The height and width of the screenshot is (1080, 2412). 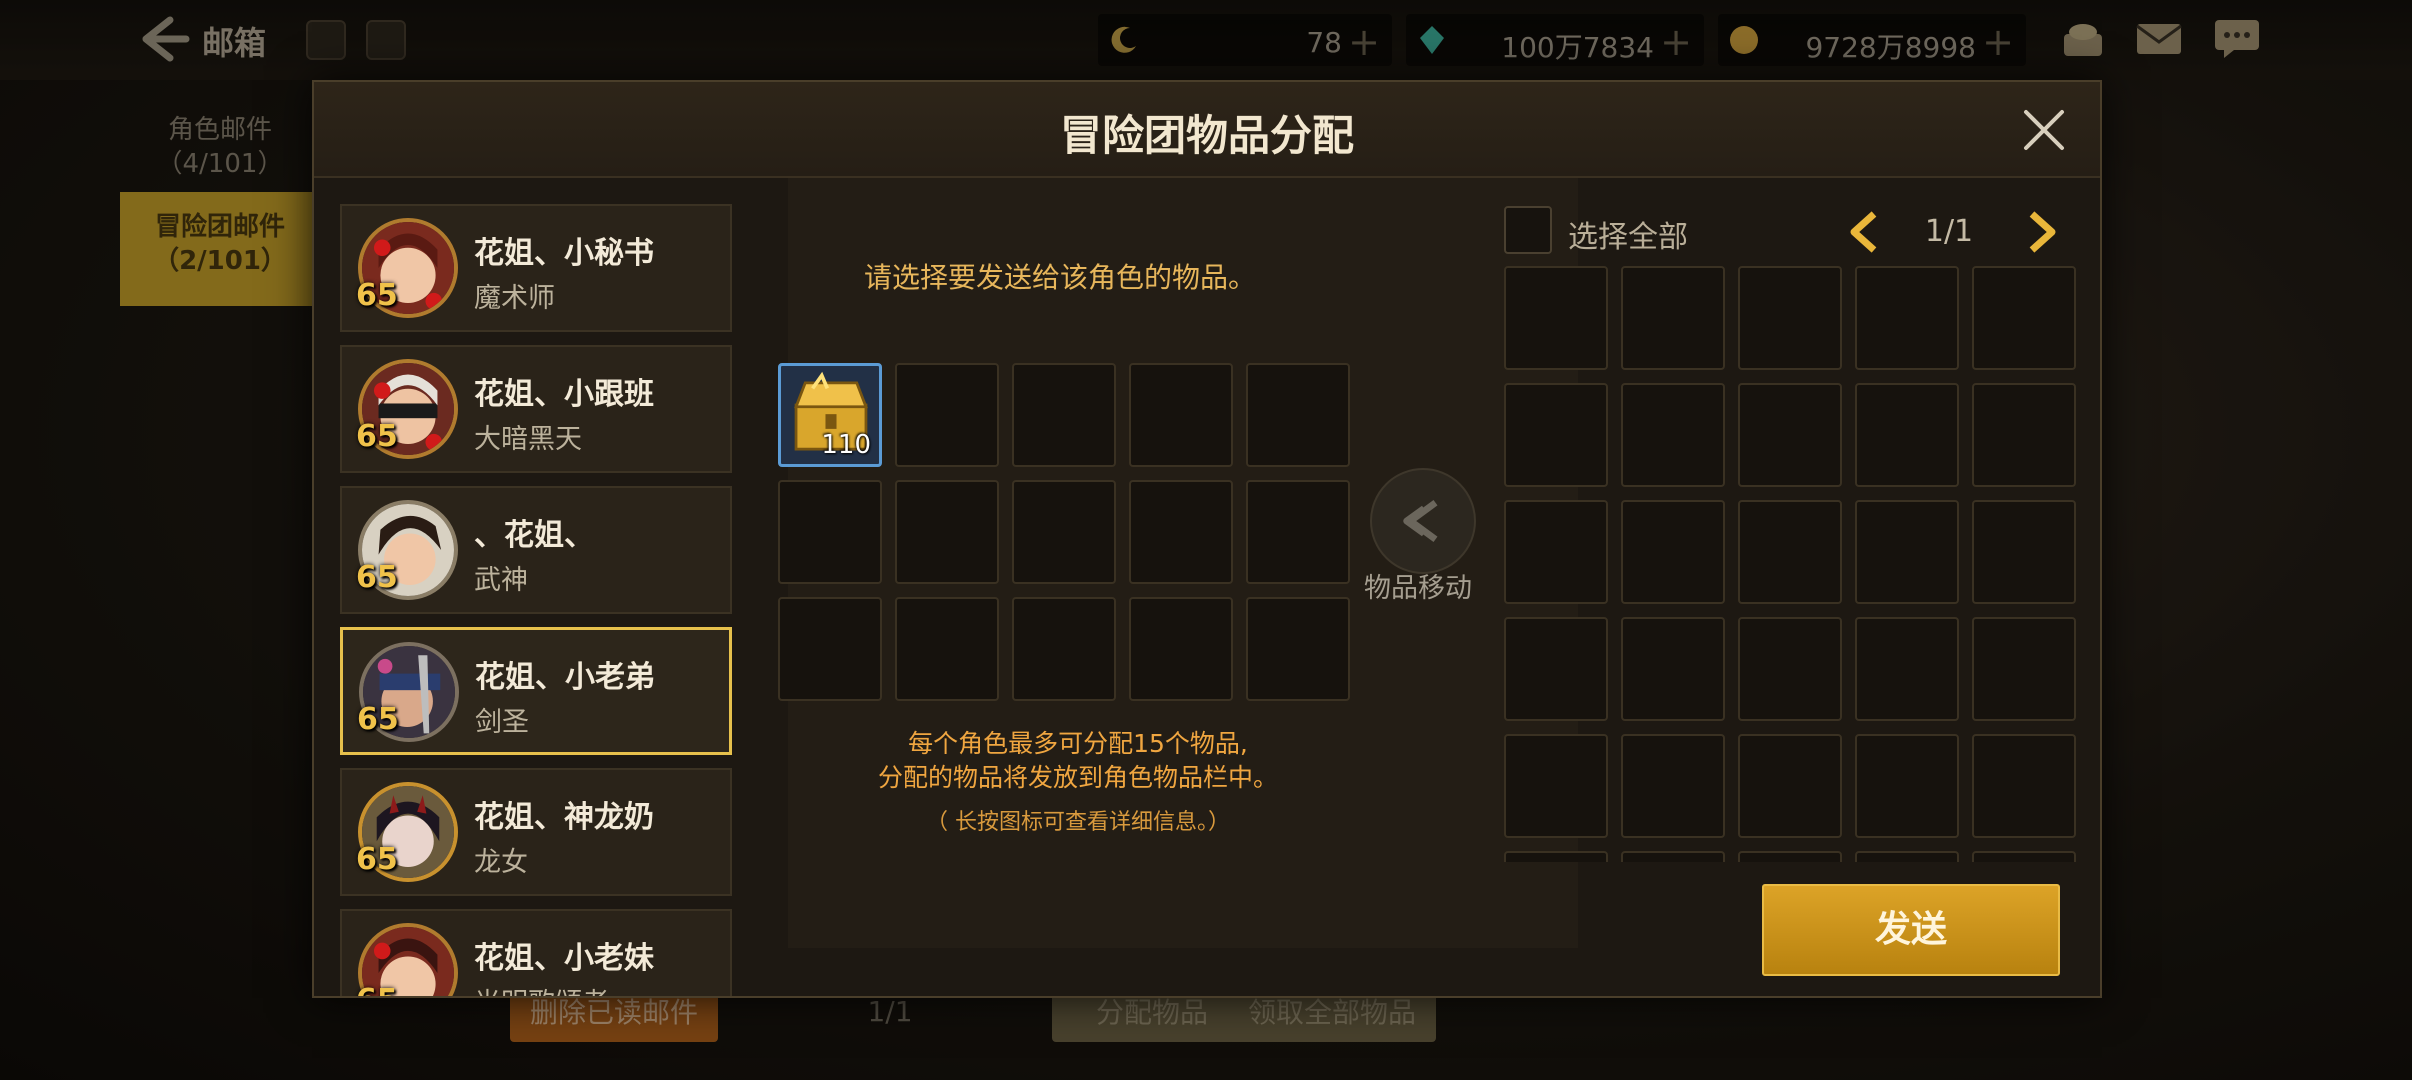 What do you see at coordinates (846, 445) in the screenshot?
I see `item-count: 110` at bounding box center [846, 445].